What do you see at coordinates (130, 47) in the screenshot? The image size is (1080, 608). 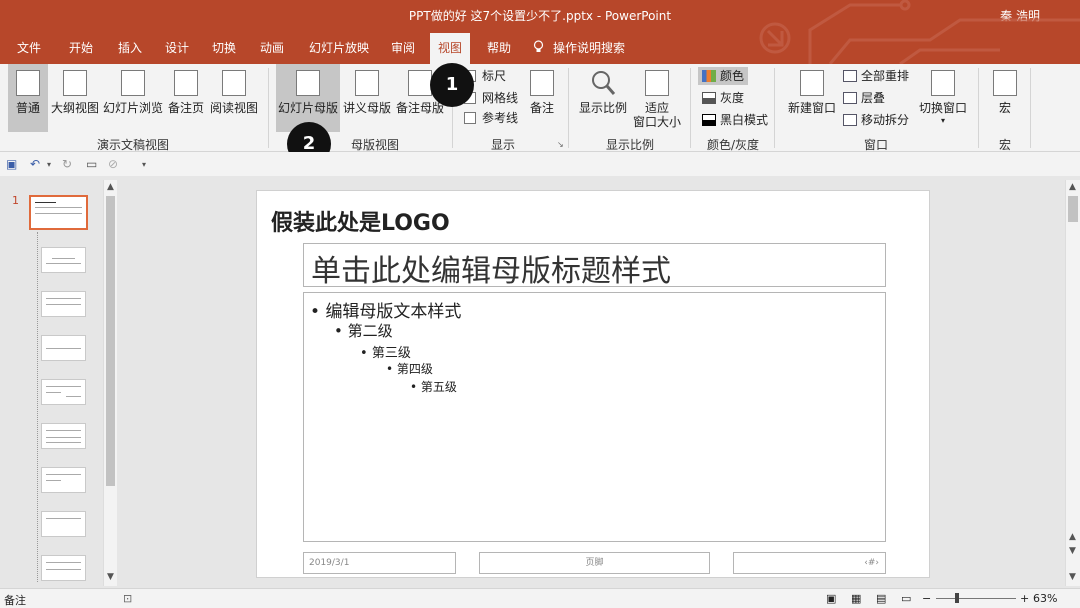 I see `tab-insert: 插入` at bounding box center [130, 47].